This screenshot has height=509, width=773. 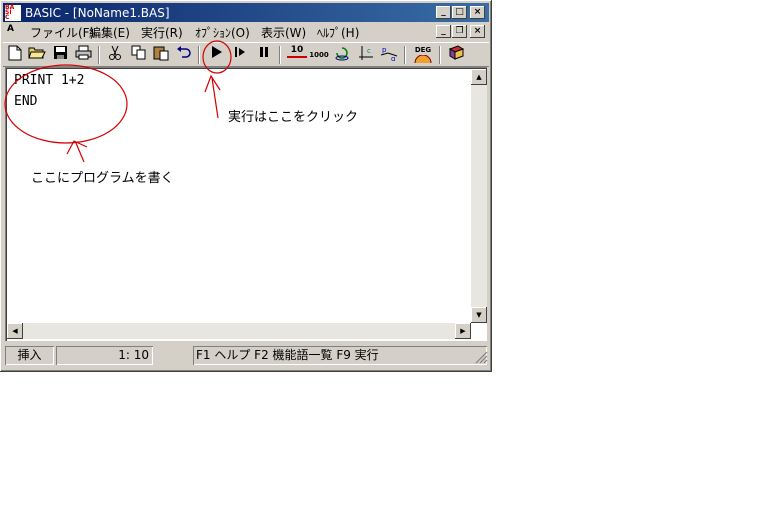 What do you see at coordinates (77, 151) in the screenshot?
I see `code-arrow` at bounding box center [77, 151].